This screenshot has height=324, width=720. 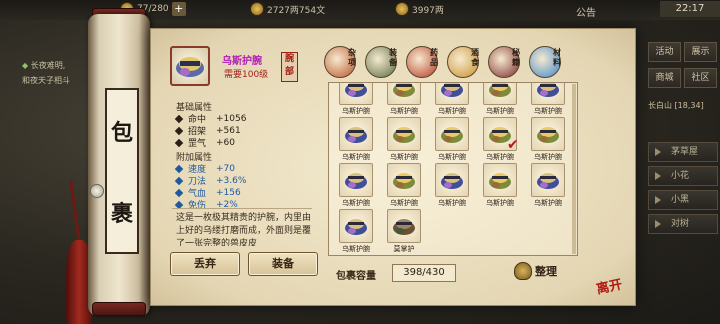 I want to click on location-label: 长白山 [18,34], so click(x=676, y=105).